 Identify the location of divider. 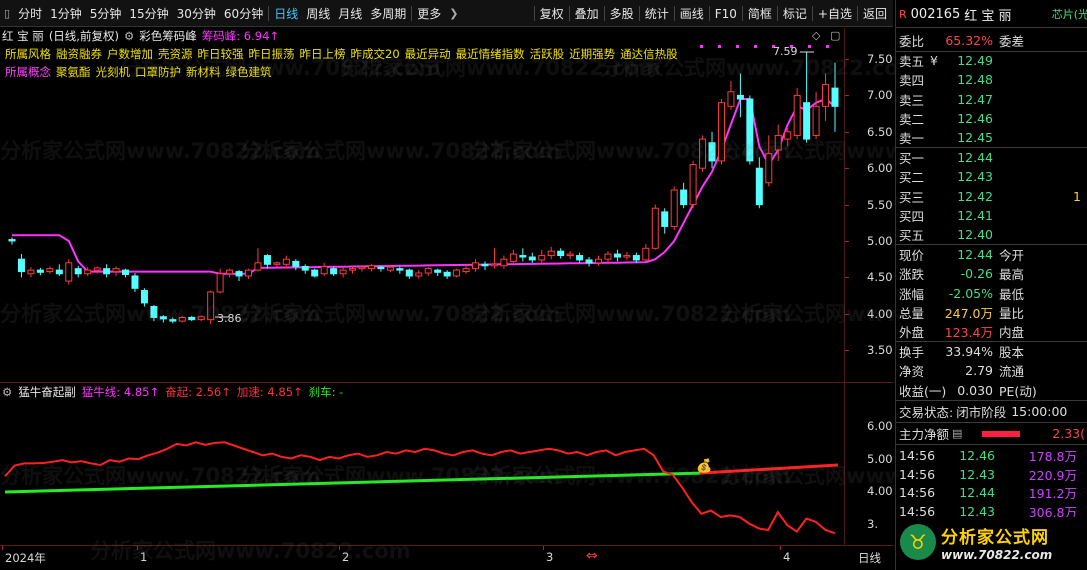
(991, 400).